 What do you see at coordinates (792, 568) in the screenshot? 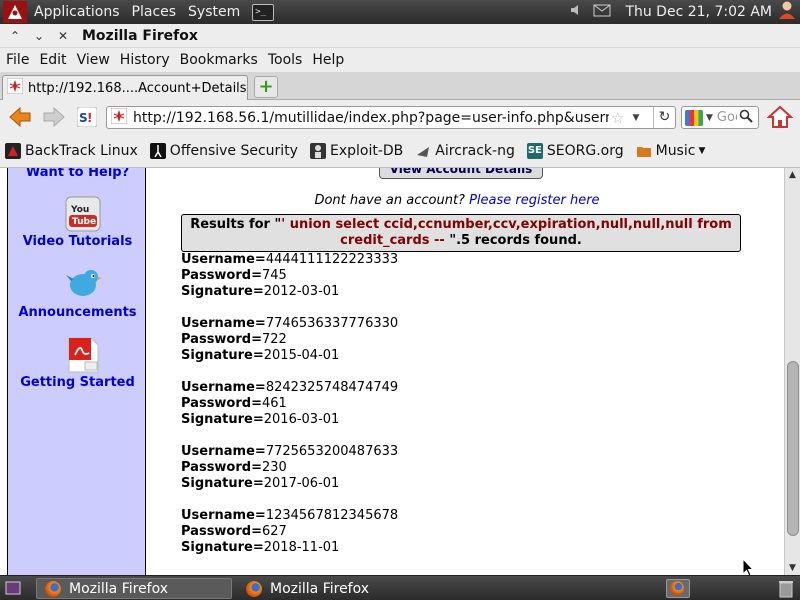
I see `scroll-down-icon: ▼` at bounding box center [792, 568].